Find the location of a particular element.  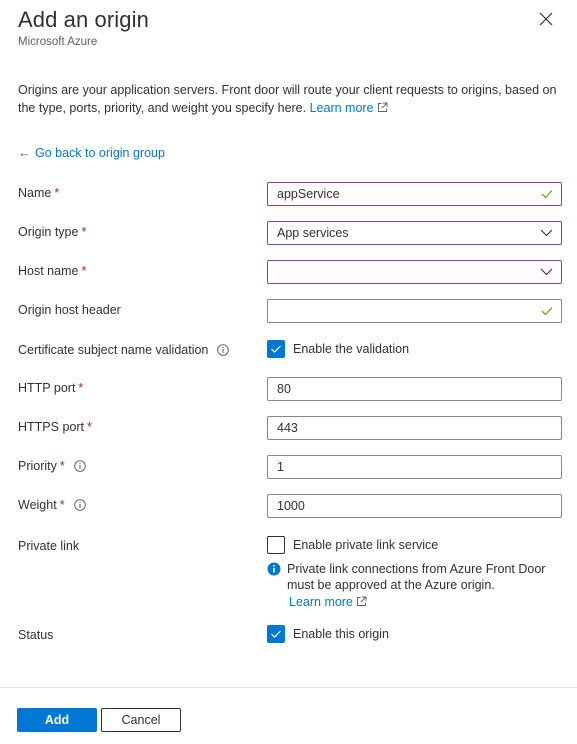

http-port-row: HTTP port * 80 is located at coordinates (288, 390).